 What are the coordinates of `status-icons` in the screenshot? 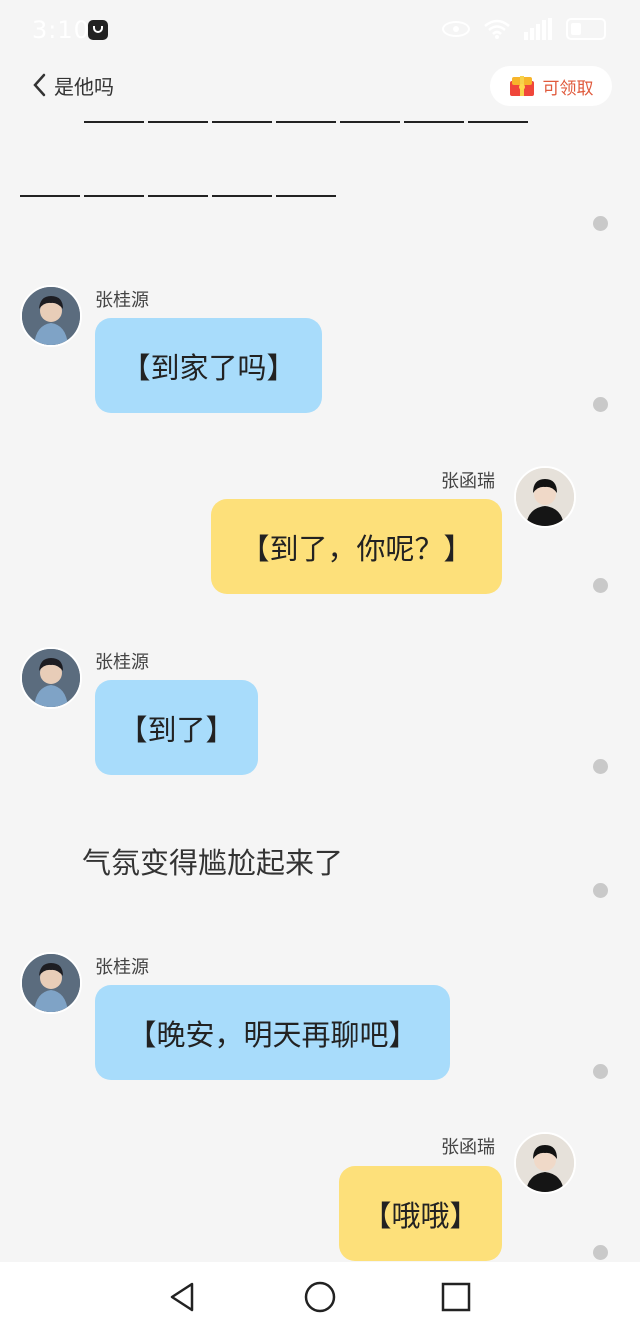 It's located at (524, 29).